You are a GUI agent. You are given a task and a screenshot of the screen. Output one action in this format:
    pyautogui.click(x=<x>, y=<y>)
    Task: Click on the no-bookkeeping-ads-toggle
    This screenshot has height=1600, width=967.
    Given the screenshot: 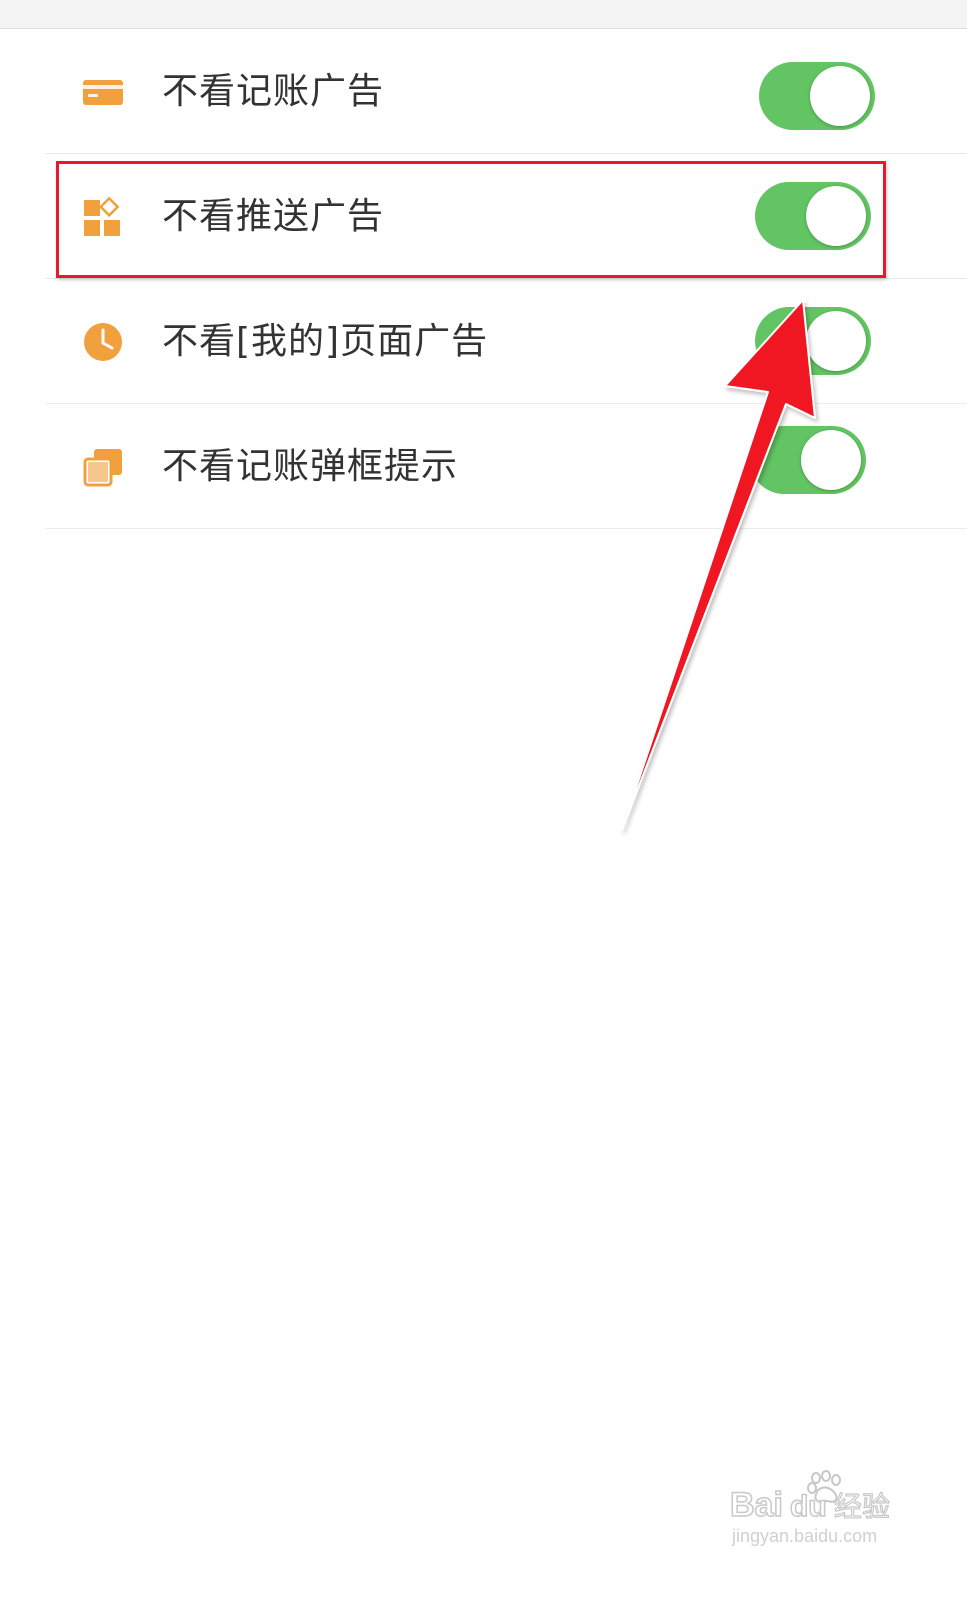 What is the action you would take?
    pyautogui.click(x=817, y=96)
    